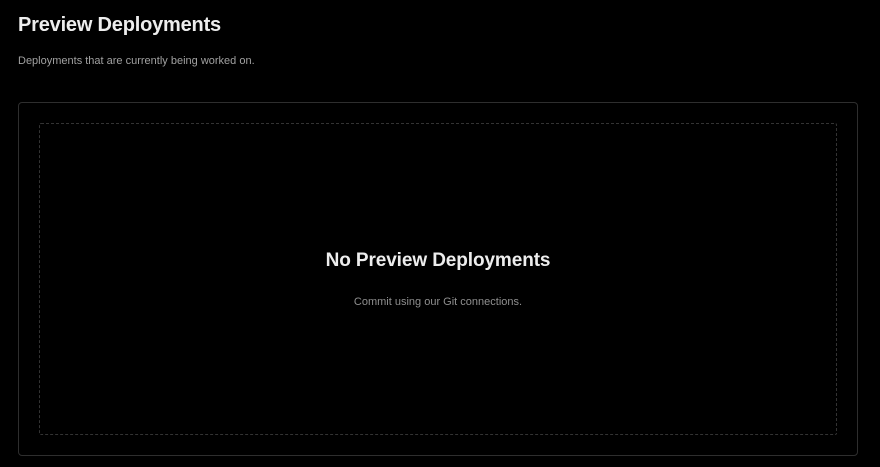 The height and width of the screenshot is (467, 880). I want to click on empty-state-description: Commit using our Git connections., so click(438, 302).